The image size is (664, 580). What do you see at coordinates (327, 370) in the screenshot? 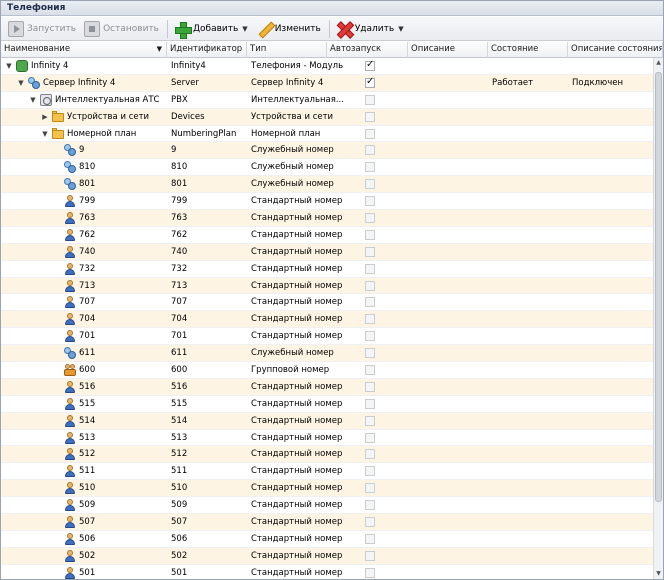
I see `table-row: 600 600 Групповой номер` at bounding box center [327, 370].